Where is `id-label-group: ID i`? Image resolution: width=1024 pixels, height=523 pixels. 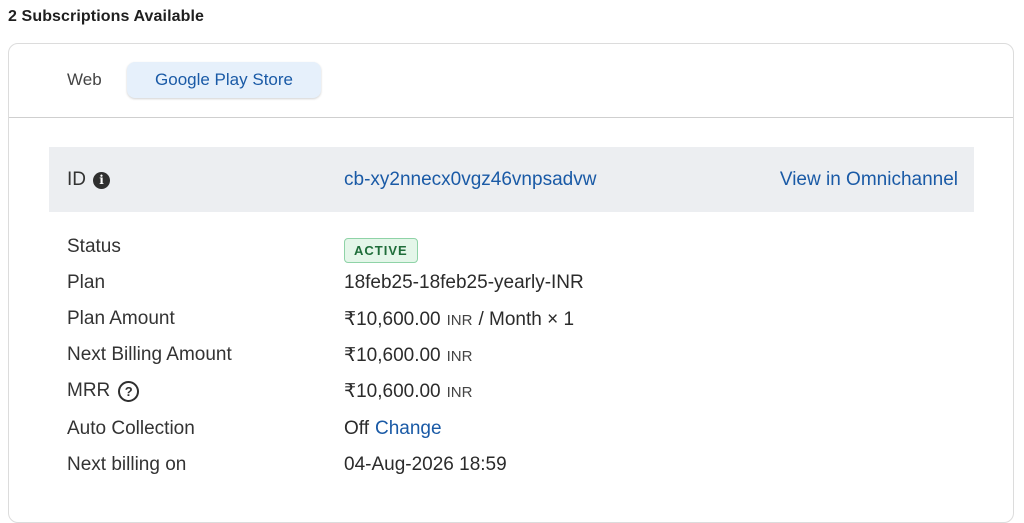
id-label-group: ID i is located at coordinates (88, 180).